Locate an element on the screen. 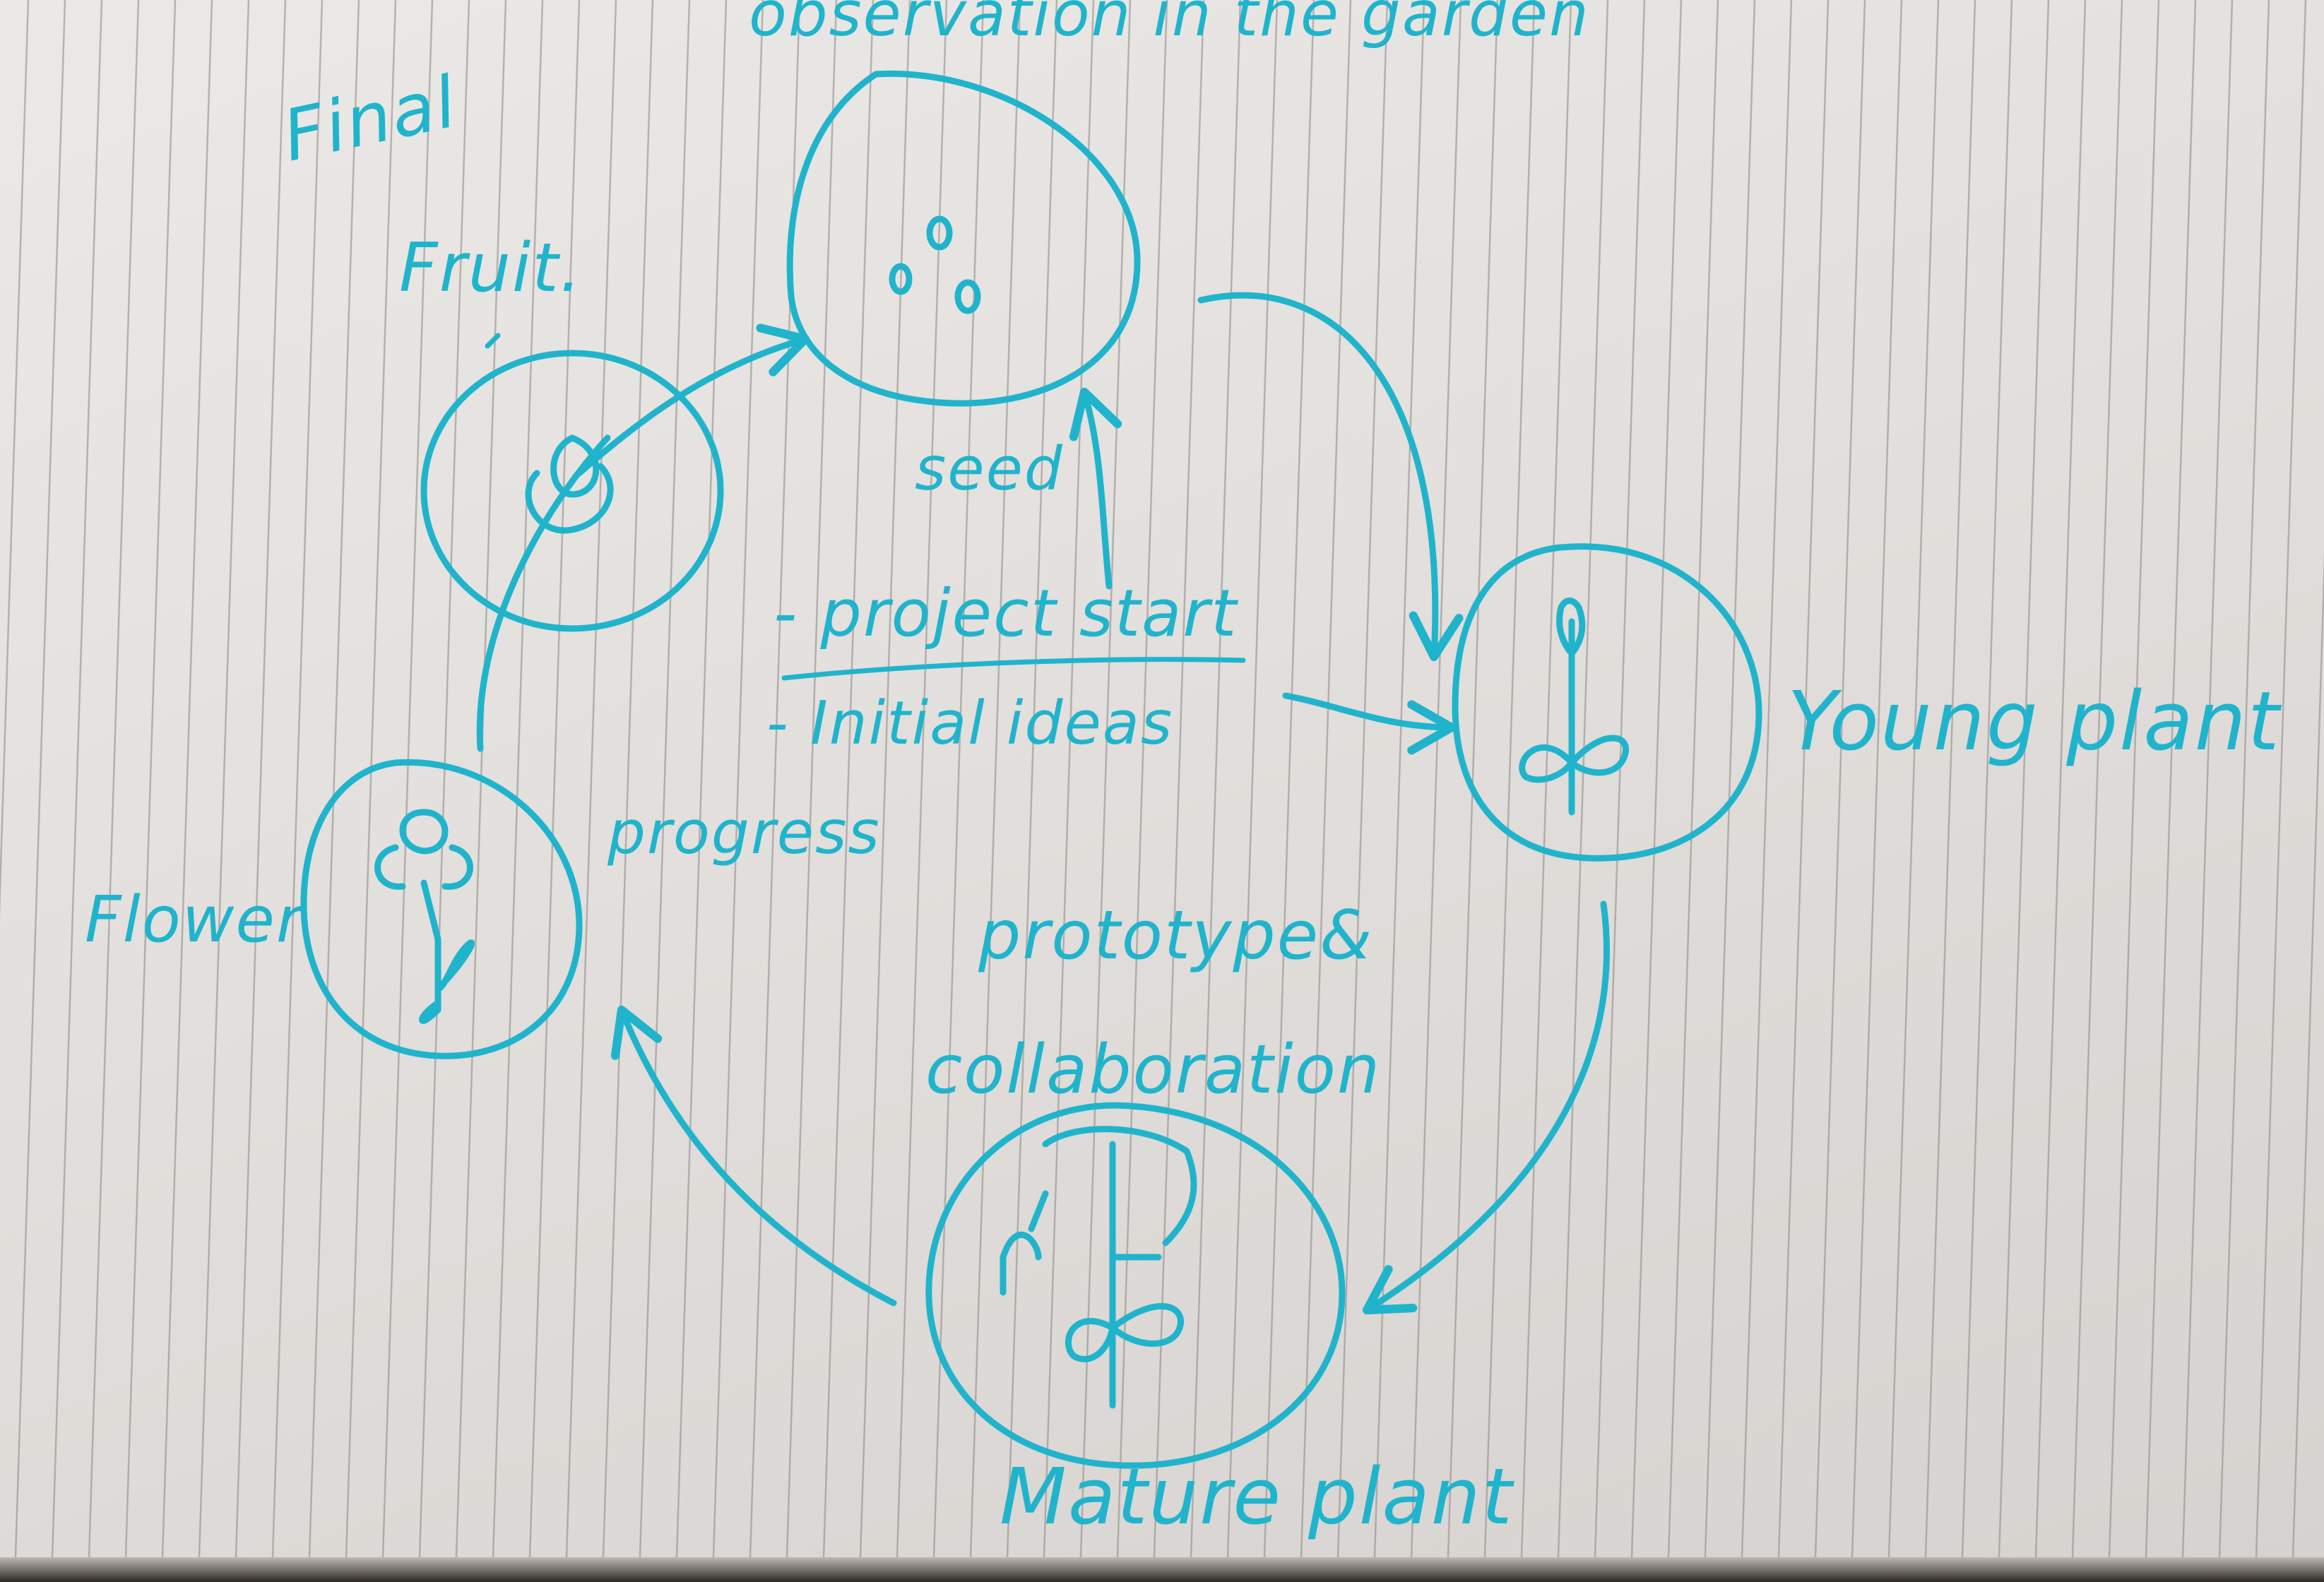 The width and height of the screenshot is (2324, 1582). young-plant-circle is located at coordinates (1607, 702).